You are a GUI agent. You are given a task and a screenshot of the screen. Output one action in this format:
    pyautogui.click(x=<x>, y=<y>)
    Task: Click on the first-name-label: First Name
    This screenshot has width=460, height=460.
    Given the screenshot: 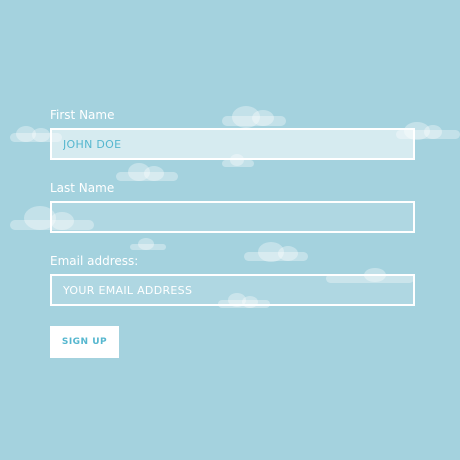 What is the action you would take?
    pyautogui.click(x=82, y=115)
    